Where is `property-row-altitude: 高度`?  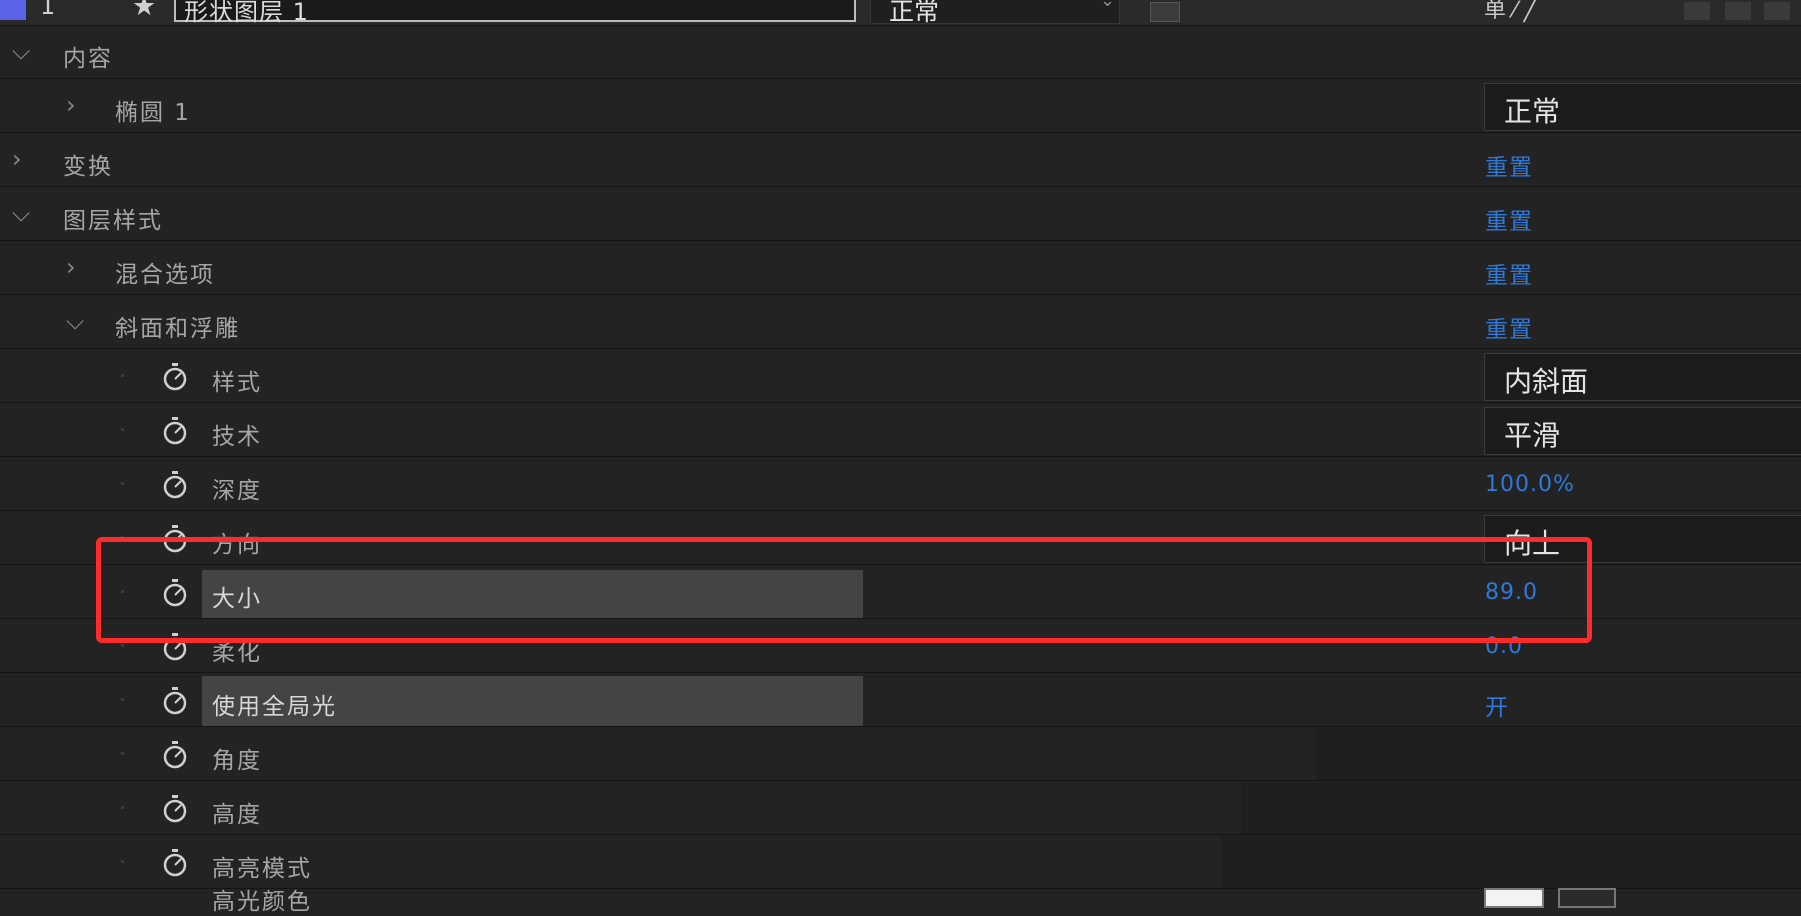
property-row-altitude: 高度 is located at coordinates (900, 808).